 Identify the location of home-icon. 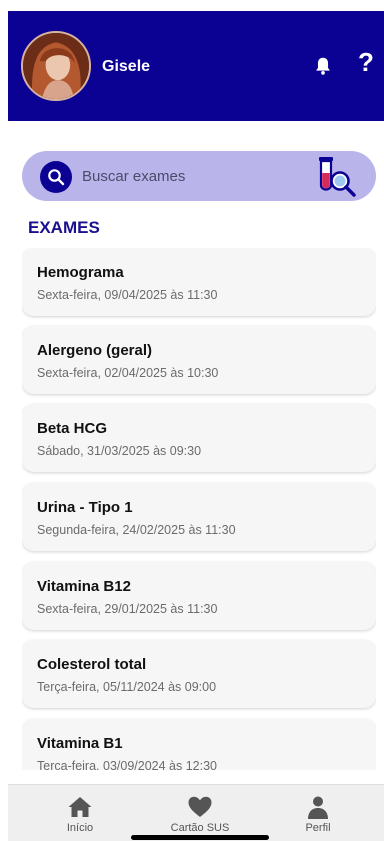
(80, 807).